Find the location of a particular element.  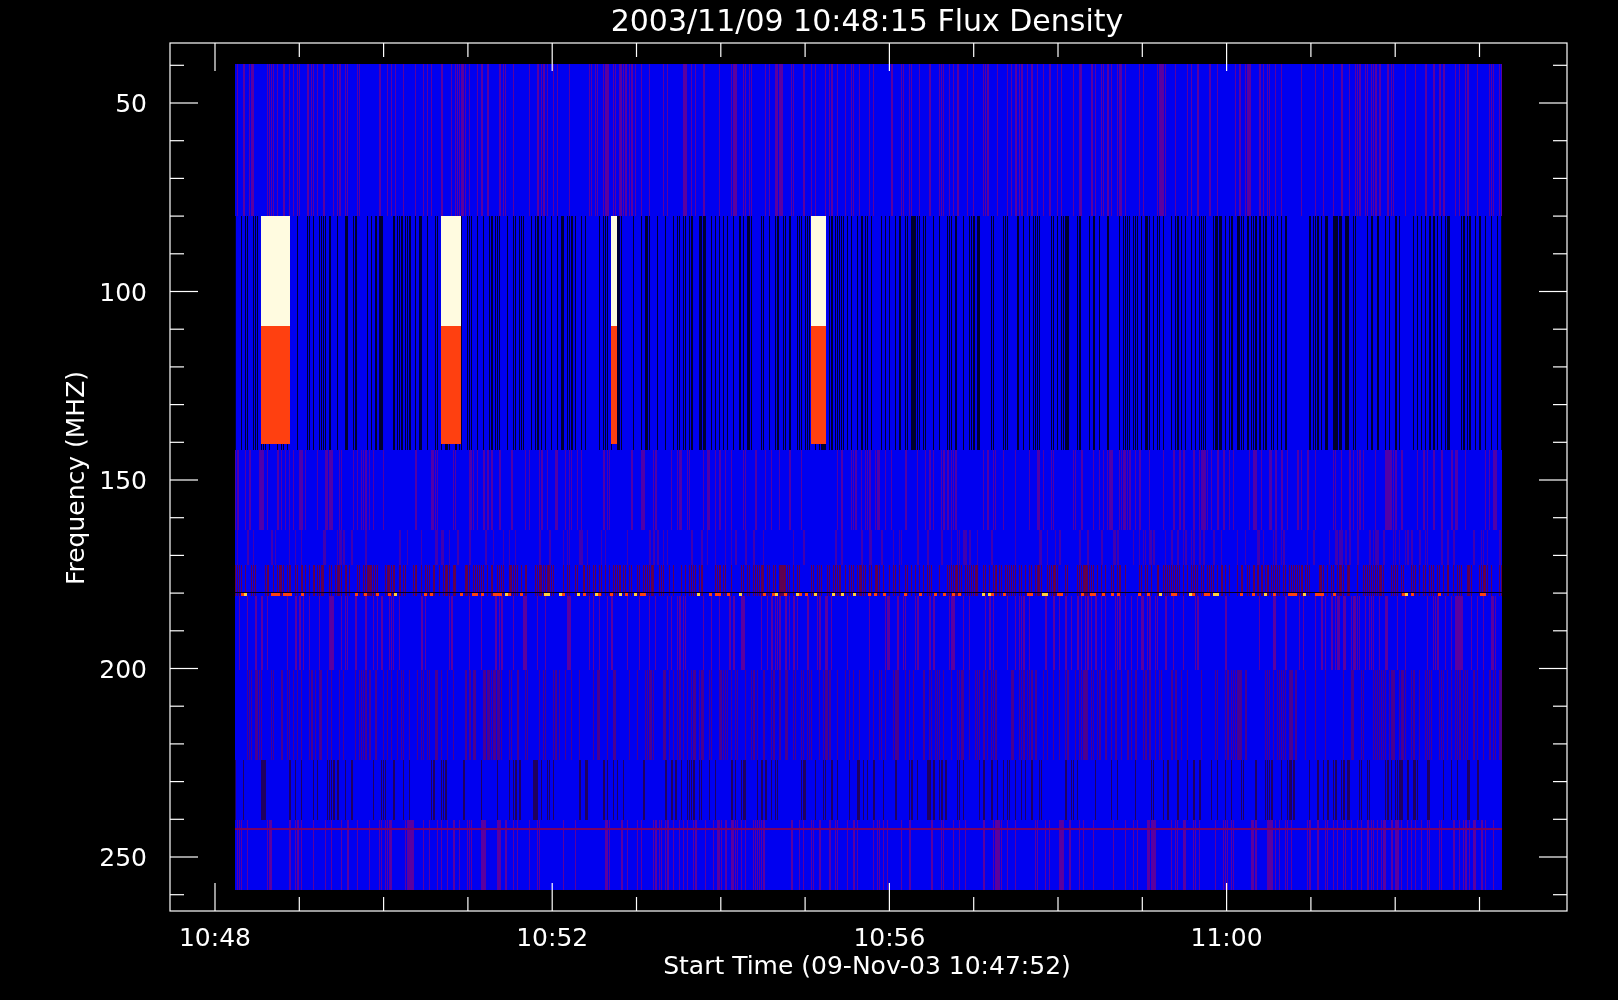

y-tick-label: 100 is located at coordinates (123, 292).